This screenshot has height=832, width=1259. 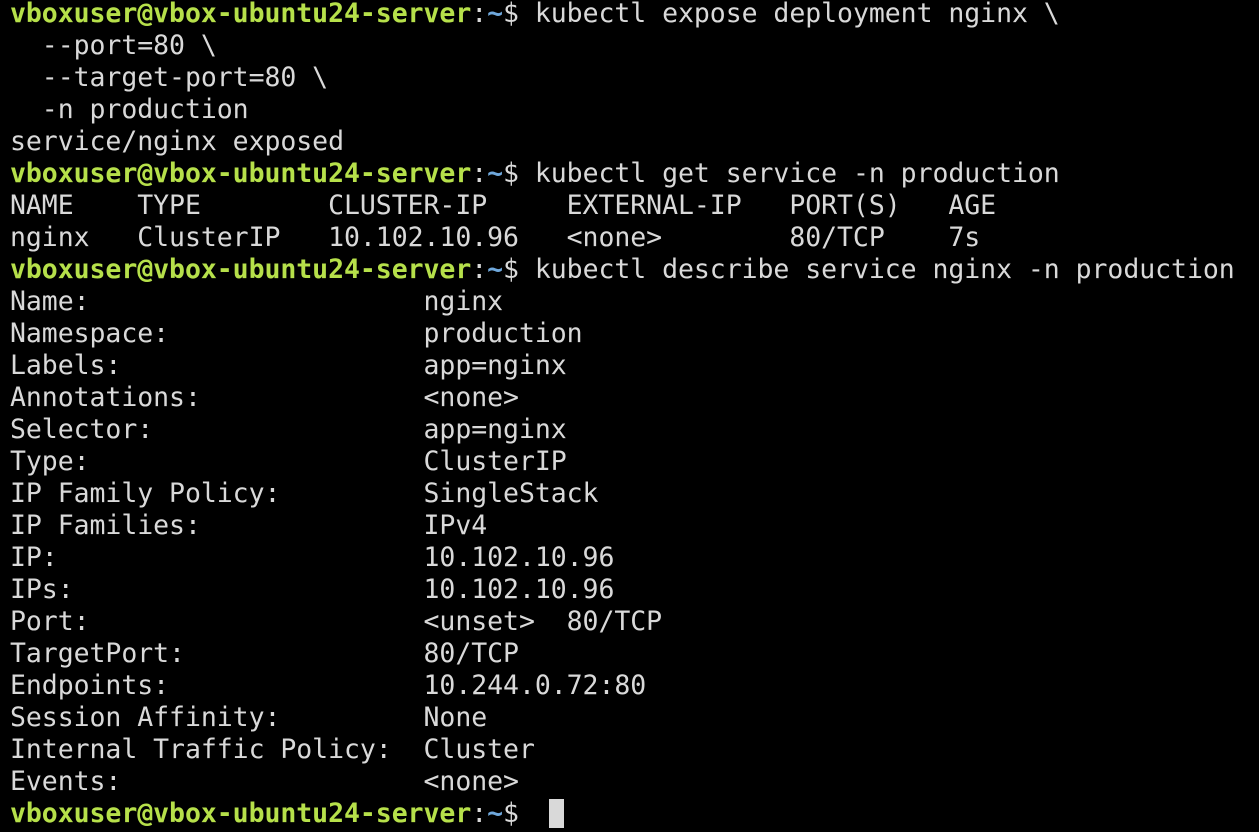 I want to click on output-line: Type: ClusterIP, so click(x=288, y=461).